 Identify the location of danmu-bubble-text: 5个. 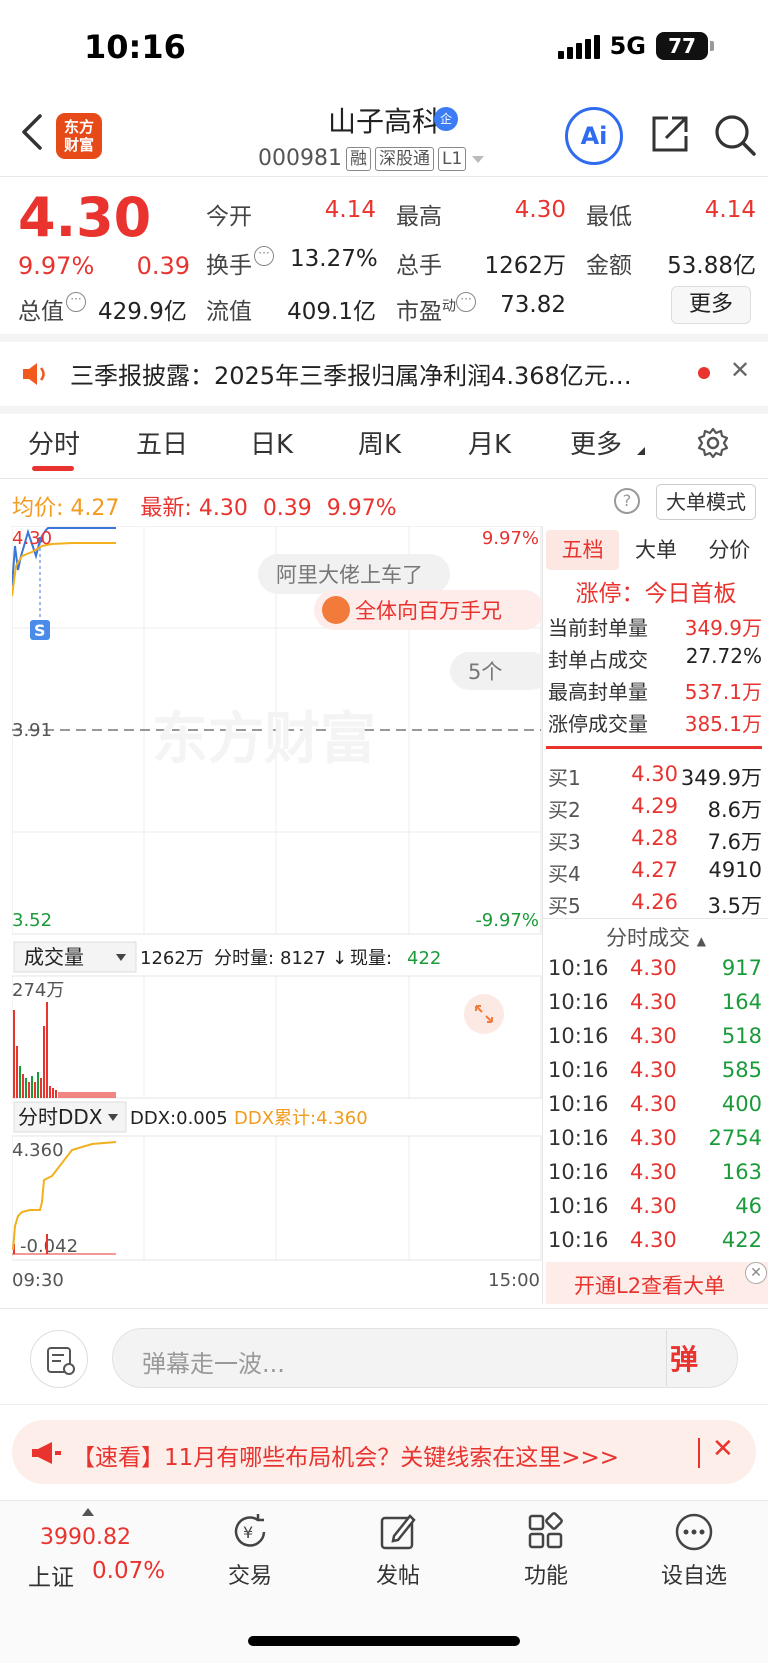
(485, 672).